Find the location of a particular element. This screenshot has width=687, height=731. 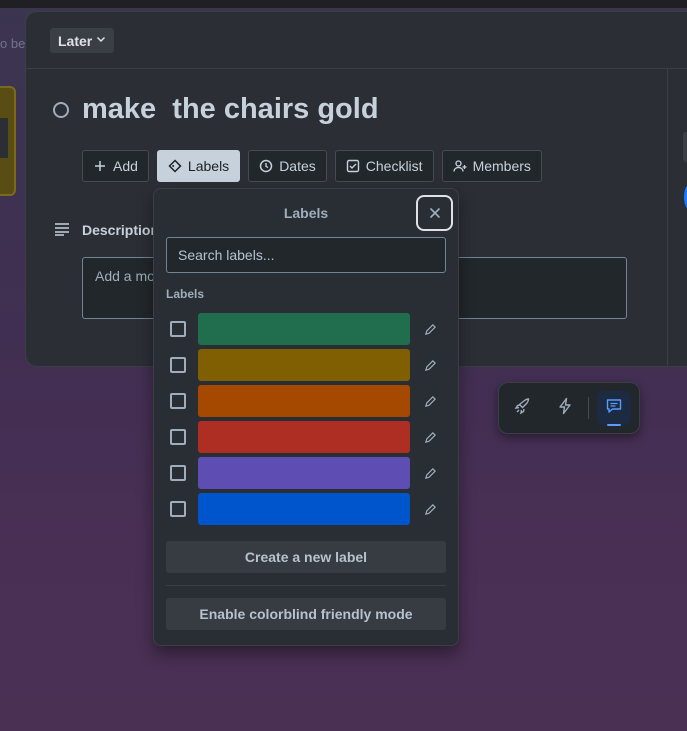

tag-icon is located at coordinates (175, 166).